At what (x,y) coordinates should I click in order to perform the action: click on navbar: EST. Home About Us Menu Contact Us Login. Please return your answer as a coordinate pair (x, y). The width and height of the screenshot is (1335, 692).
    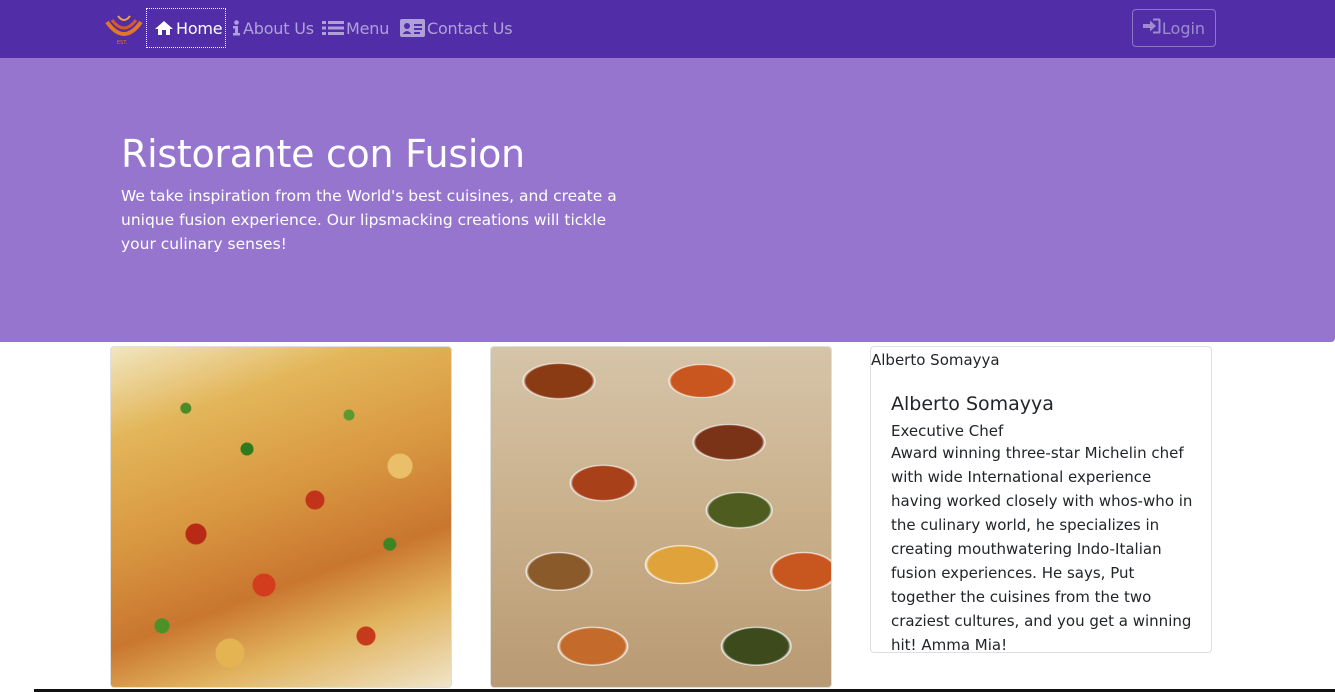
    Looking at the image, I should click on (667, 29).